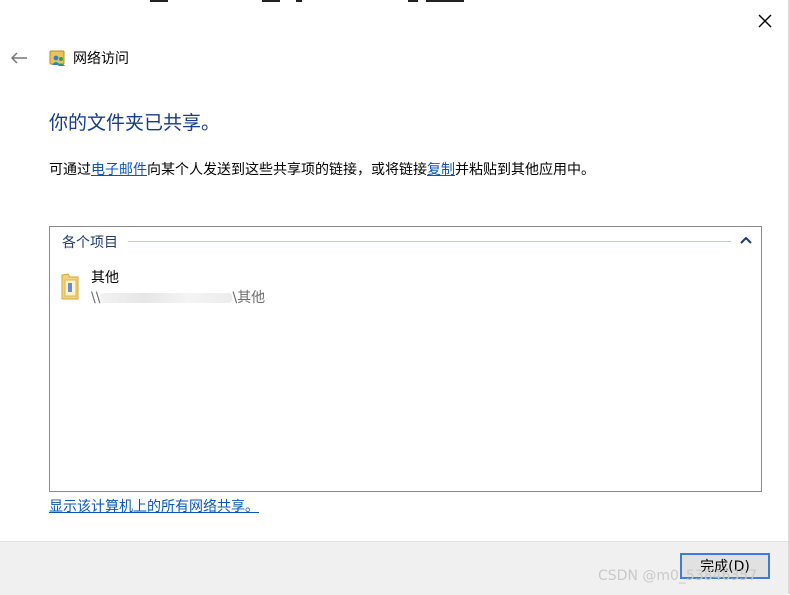 This screenshot has width=790, height=595. I want to click on description-prefix: 可通过, so click(70, 170).